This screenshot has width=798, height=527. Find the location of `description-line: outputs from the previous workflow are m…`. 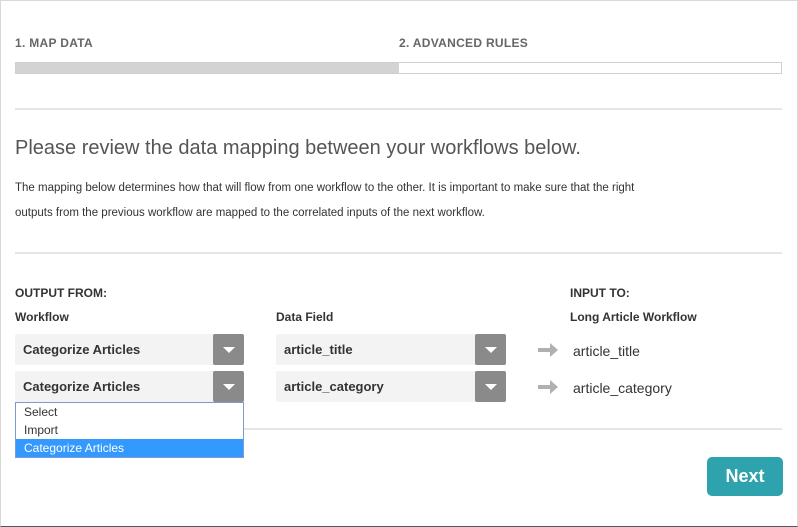

description-line: outputs from the previous workflow are m… is located at coordinates (250, 213).